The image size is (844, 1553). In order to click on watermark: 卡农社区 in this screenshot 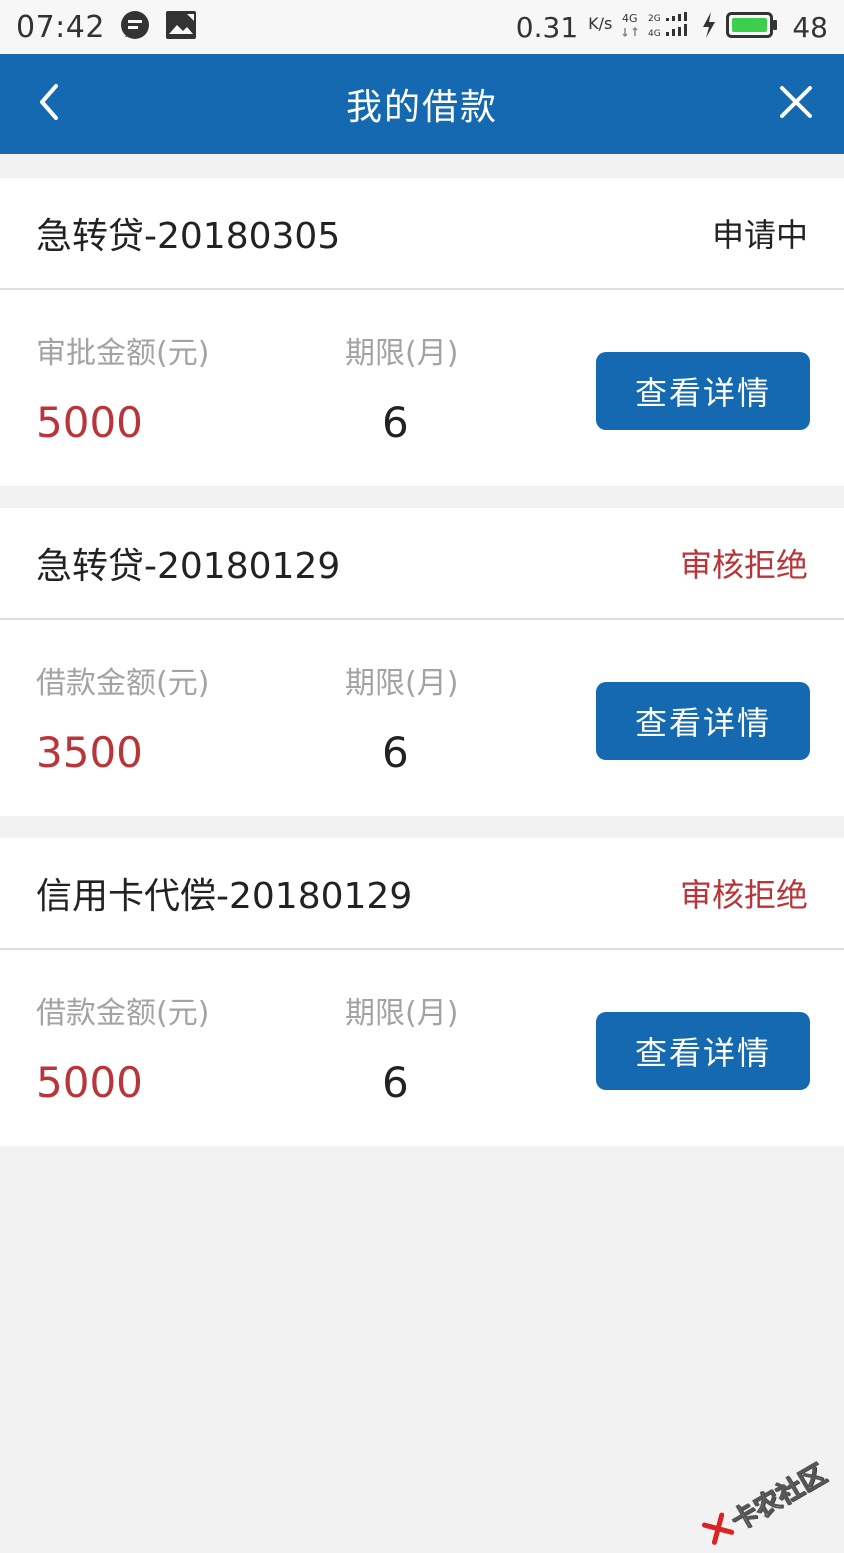, I will do `click(764, 1503)`.